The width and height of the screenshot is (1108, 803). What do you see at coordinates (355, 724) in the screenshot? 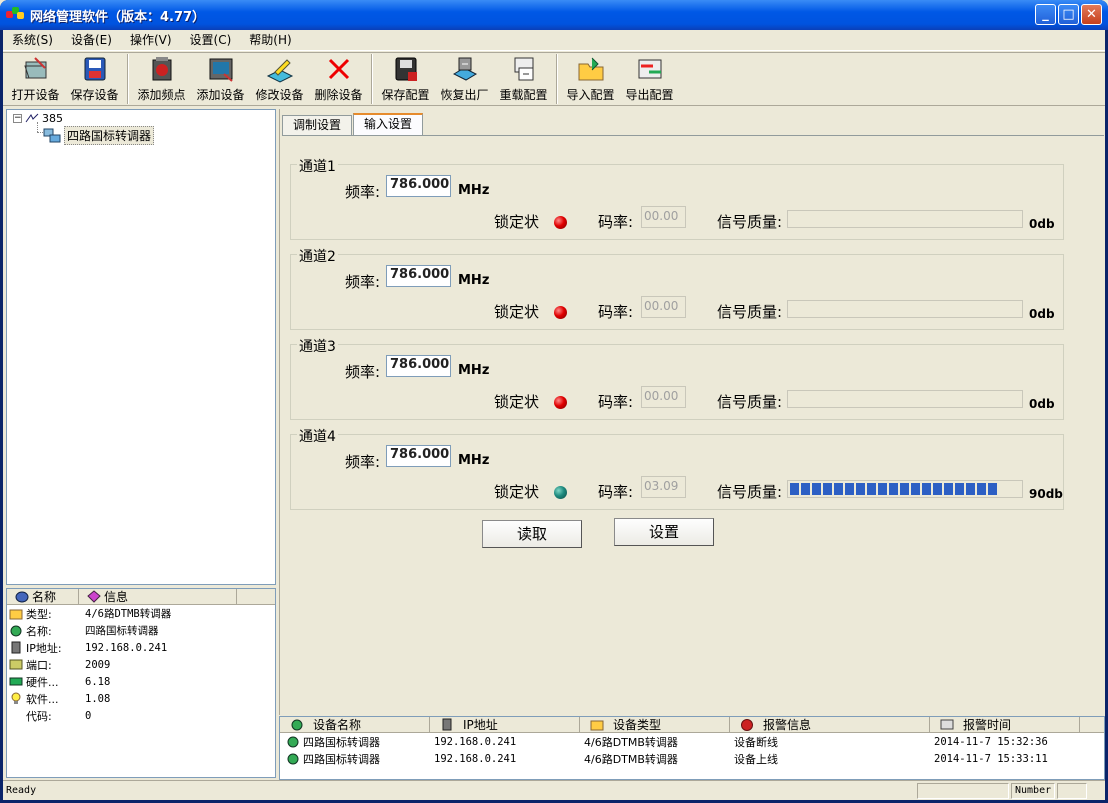
I see `alarm-col-device: 设备名称` at bounding box center [355, 724].